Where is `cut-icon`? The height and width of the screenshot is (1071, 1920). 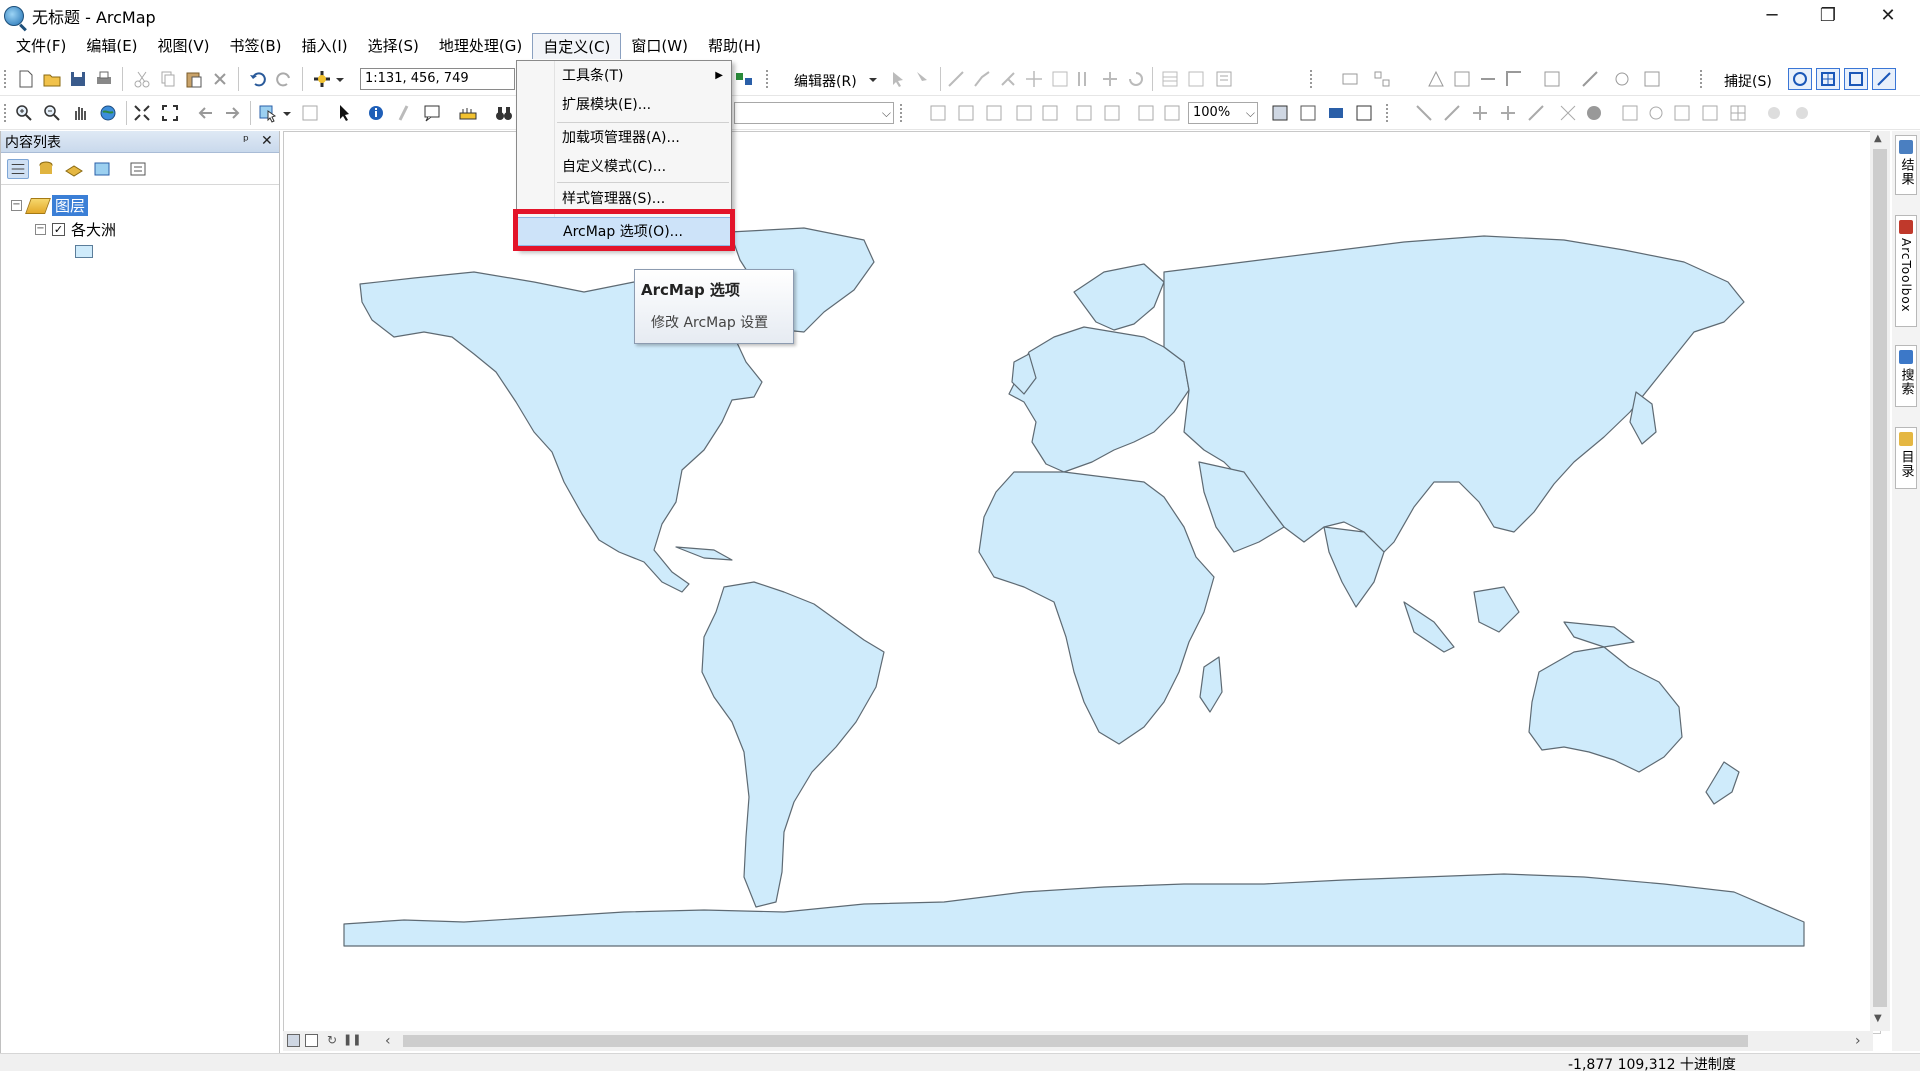
cut-icon is located at coordinates (142, 79).